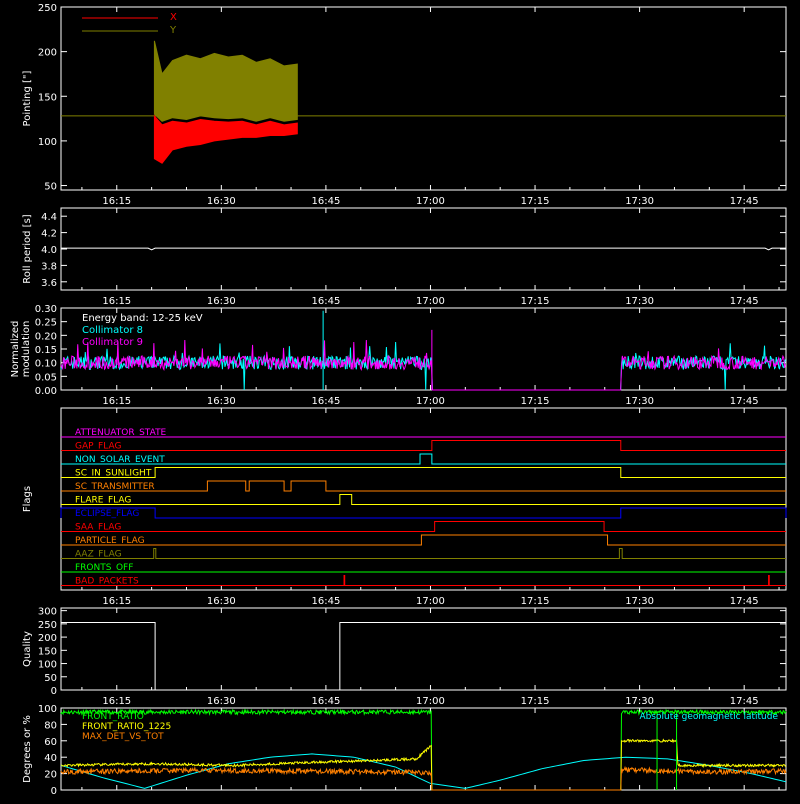 The image size is (800, 804). Describe the element at coordinates (639, 601) in the screenshot. I see `panel-3-xtick-label: 17:30` at that location.